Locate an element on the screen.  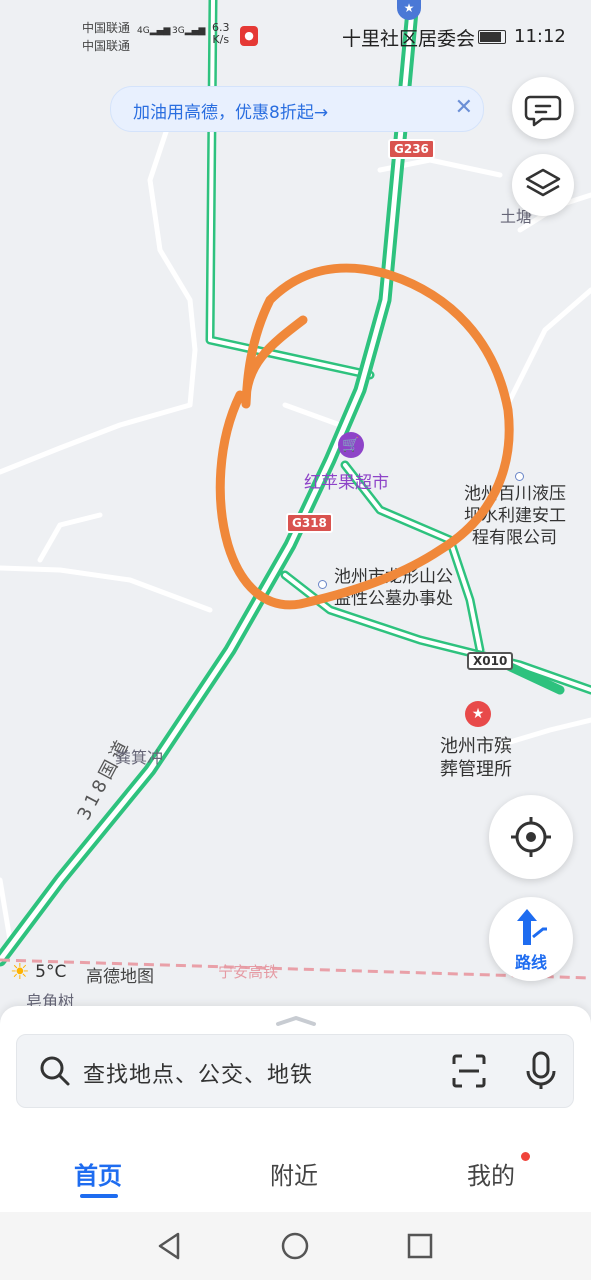
railway-label: 宁安高铁 is located at coordinates (248, 972).